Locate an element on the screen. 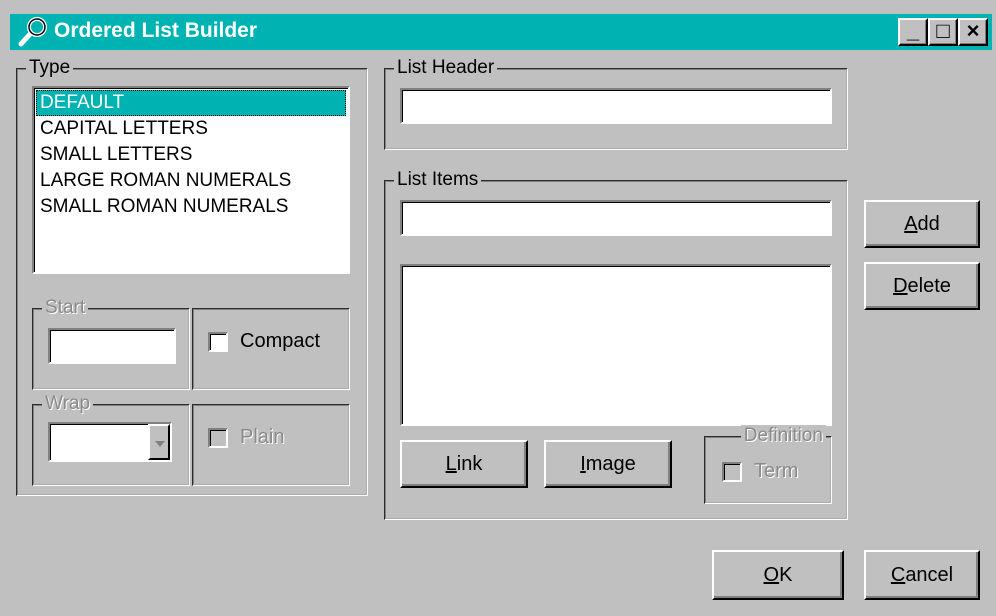 Image resolution: width=996 pixels, height=616 pixels. ok-button: OK is located at coordinates (778, 575).